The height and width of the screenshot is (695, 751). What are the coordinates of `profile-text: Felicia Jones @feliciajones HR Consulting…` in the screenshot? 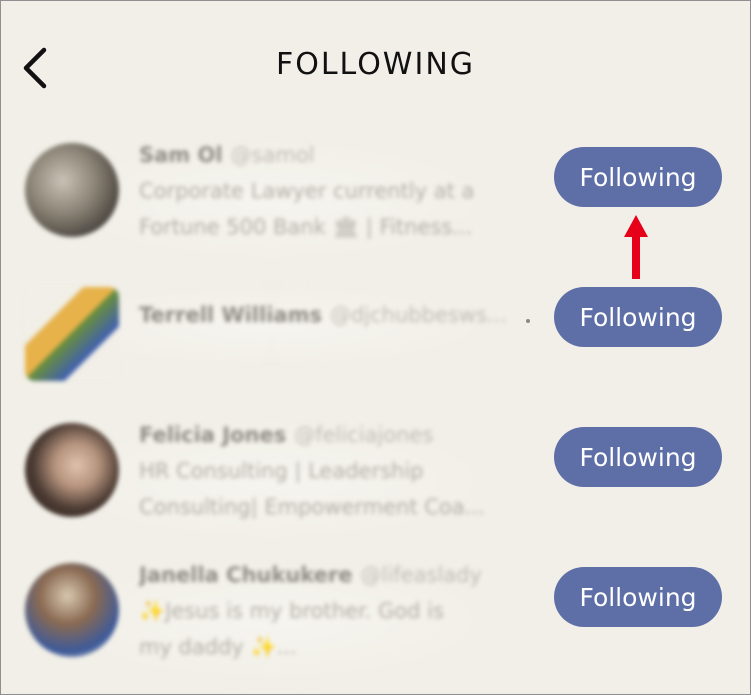 It's located at (329, 471).